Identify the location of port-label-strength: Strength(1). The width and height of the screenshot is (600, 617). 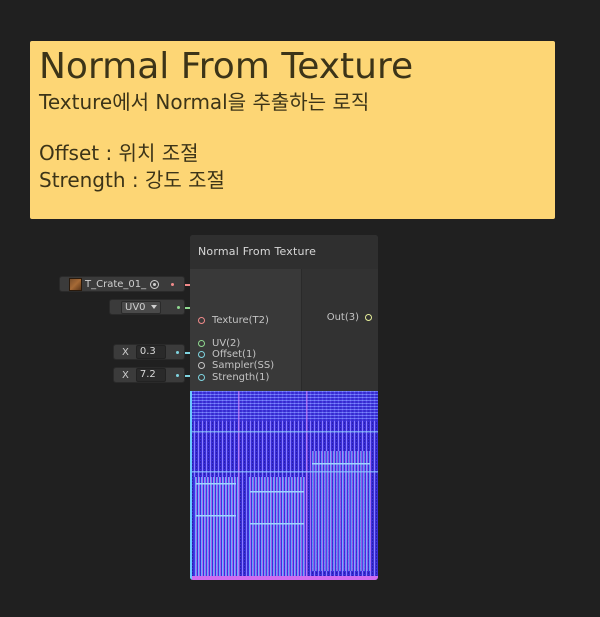
(241, 377).